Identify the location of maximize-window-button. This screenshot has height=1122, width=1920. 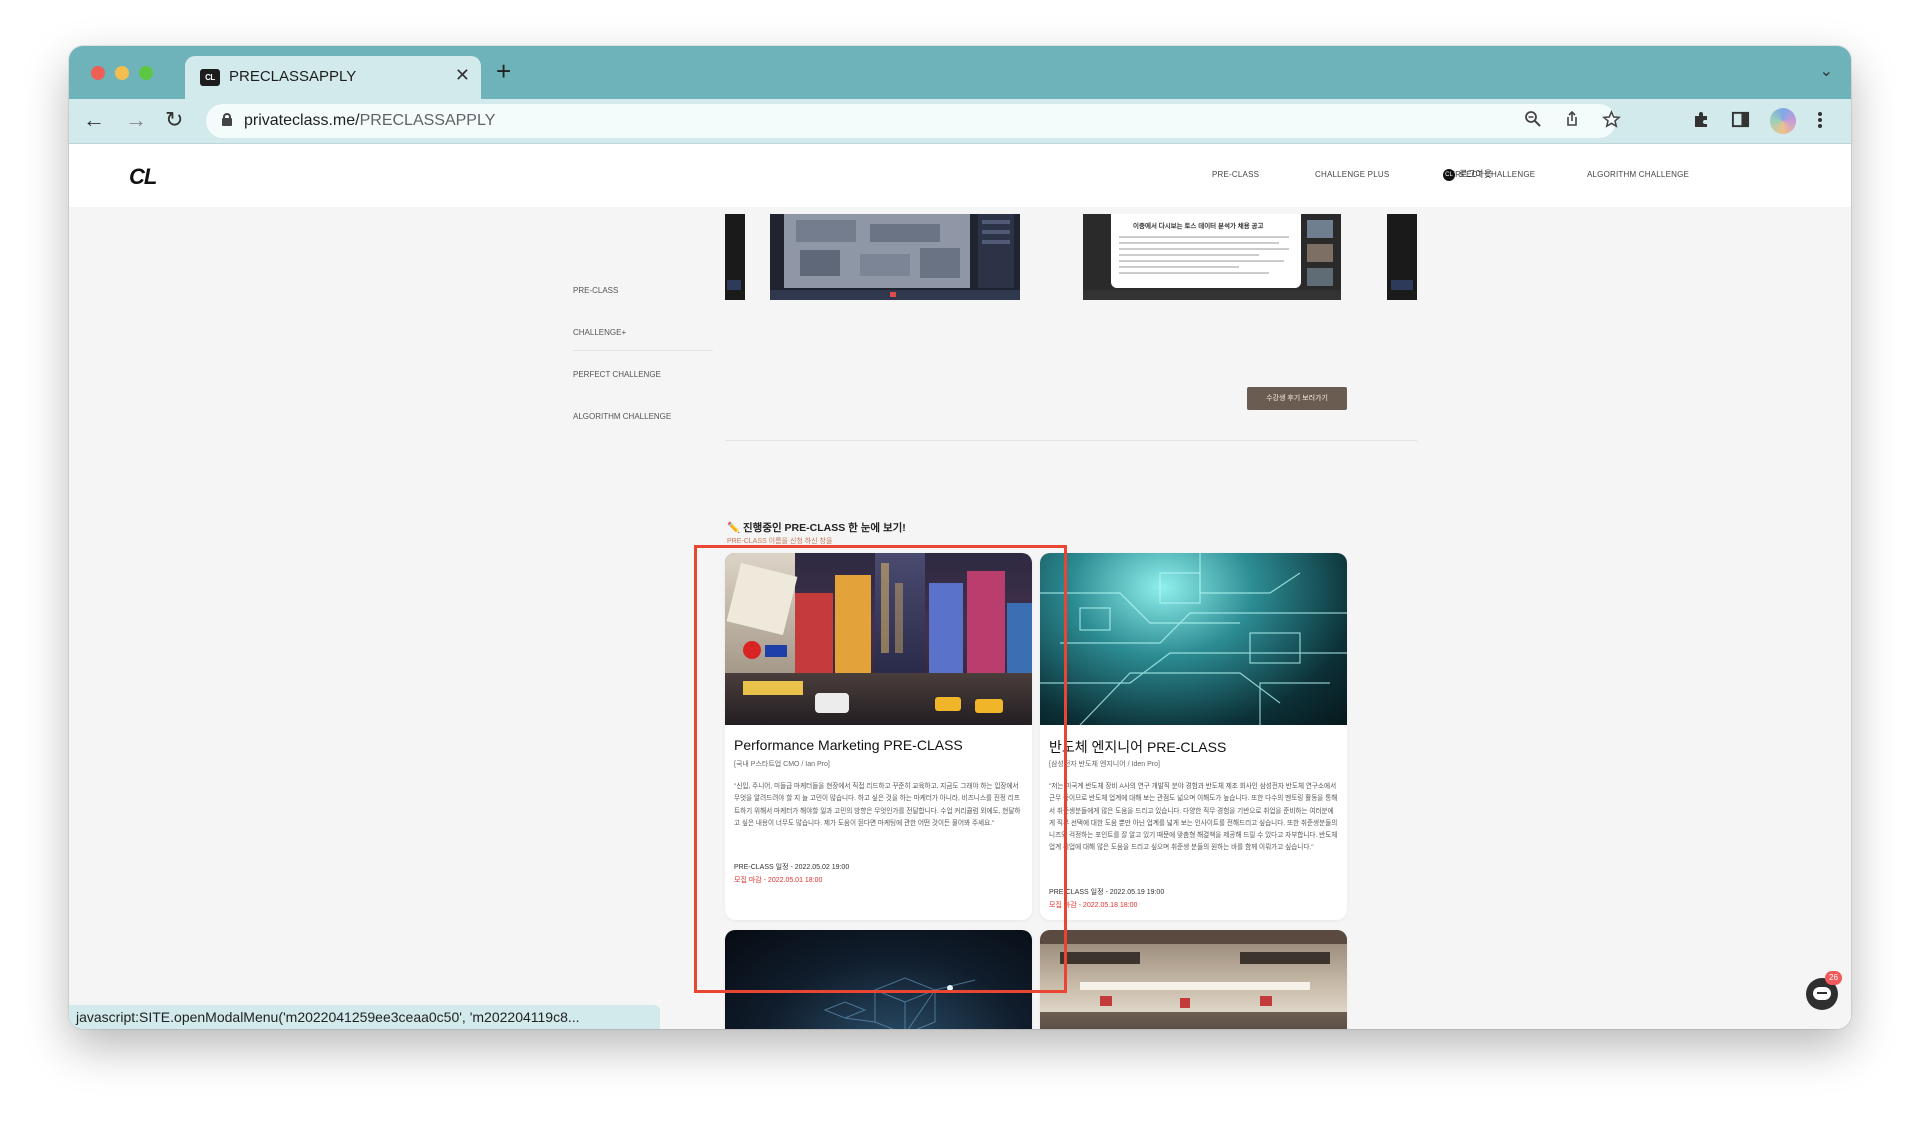
(146, 73).